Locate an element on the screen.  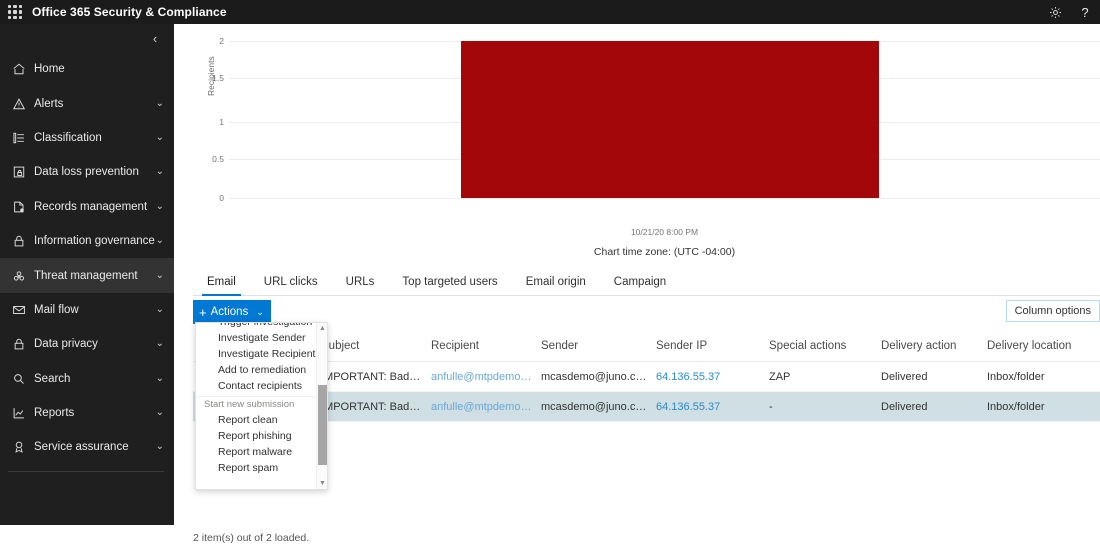
chevron-left-icon: ‹ is located at coordinates (155, 38).